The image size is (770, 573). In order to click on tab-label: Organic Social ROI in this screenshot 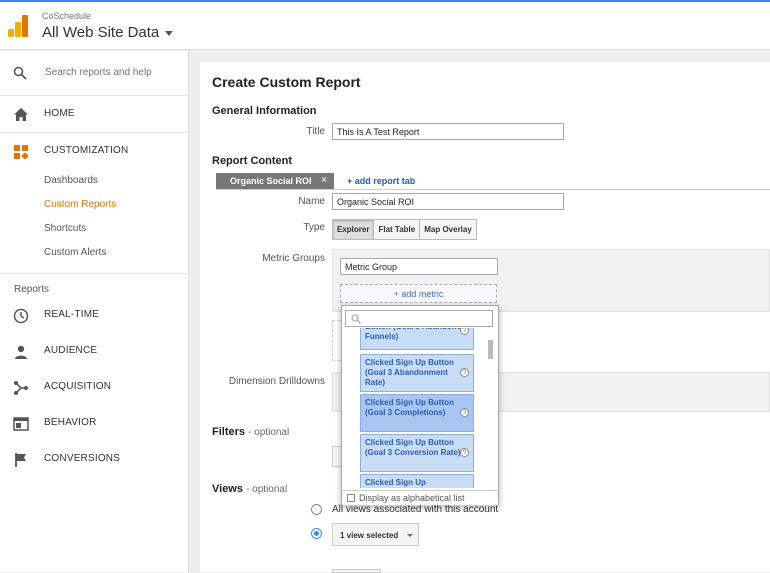, I will do `click(271, 181)`.